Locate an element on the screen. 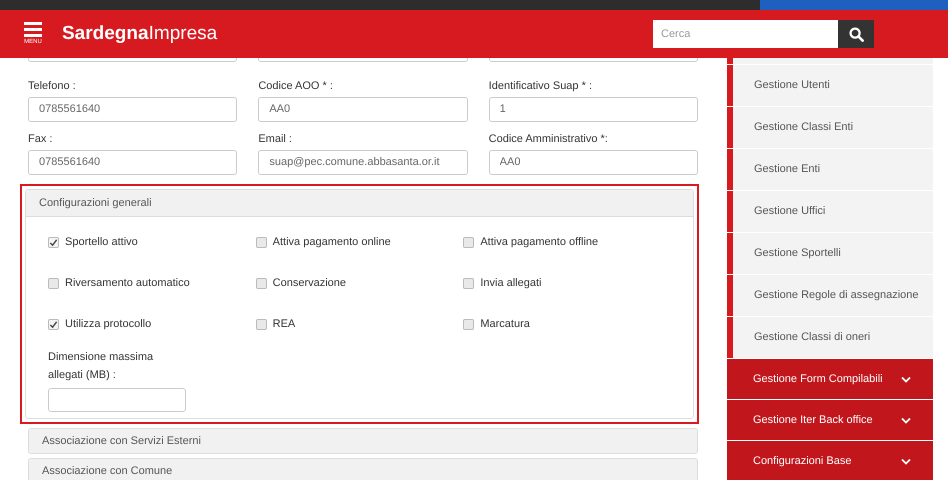 The width and height of the screenshot is (948, 480). search-field: Cerca is located at coordinates (745, 34).